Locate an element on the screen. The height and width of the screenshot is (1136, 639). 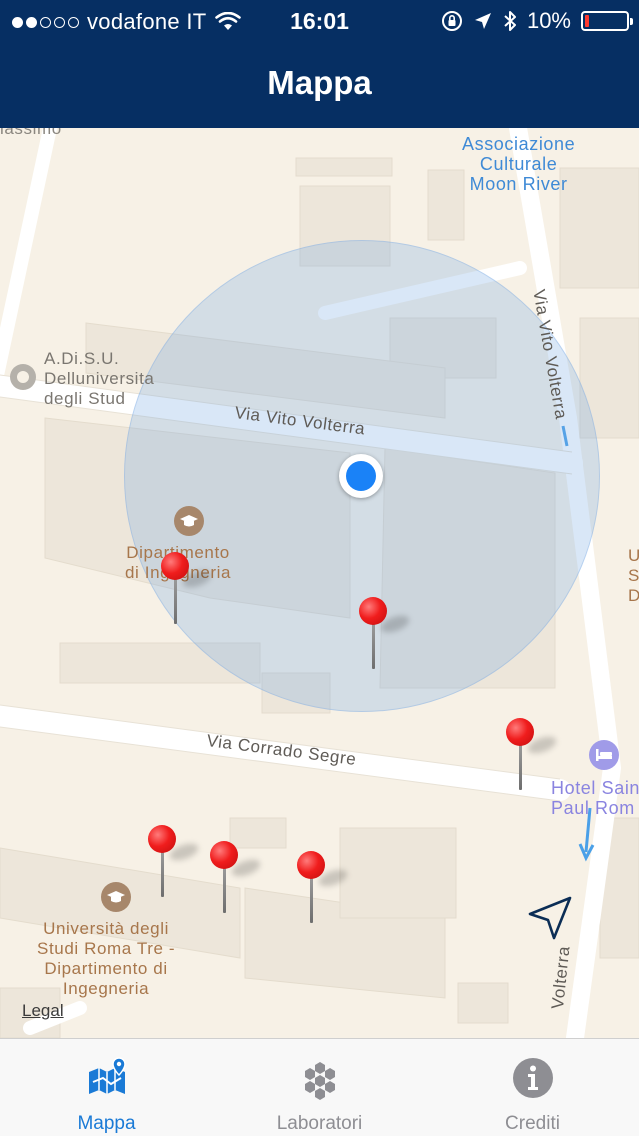
orientation-lock-icon is located at coordinates (451, 21).